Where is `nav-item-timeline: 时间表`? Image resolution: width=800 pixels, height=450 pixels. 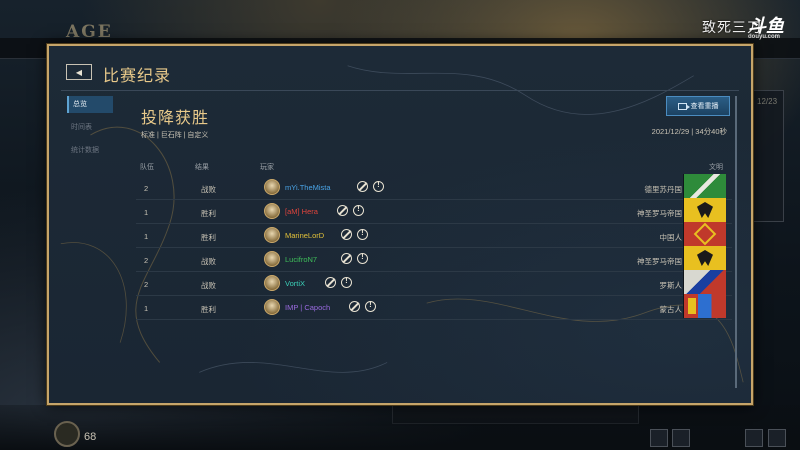 nav-item-timeline: 时间表 is located at coordinates (90, 127).